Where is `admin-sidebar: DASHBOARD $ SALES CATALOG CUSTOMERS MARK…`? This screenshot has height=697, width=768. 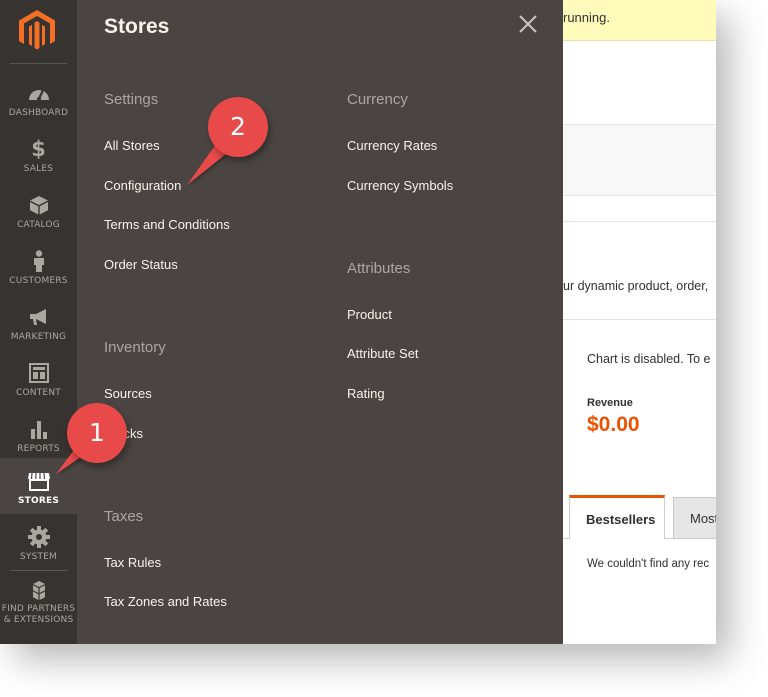
admin-sidebar: DASHBOARD $ SALES CATALOG CUSTOMERS MARK… is located at coordinates (38, 322).